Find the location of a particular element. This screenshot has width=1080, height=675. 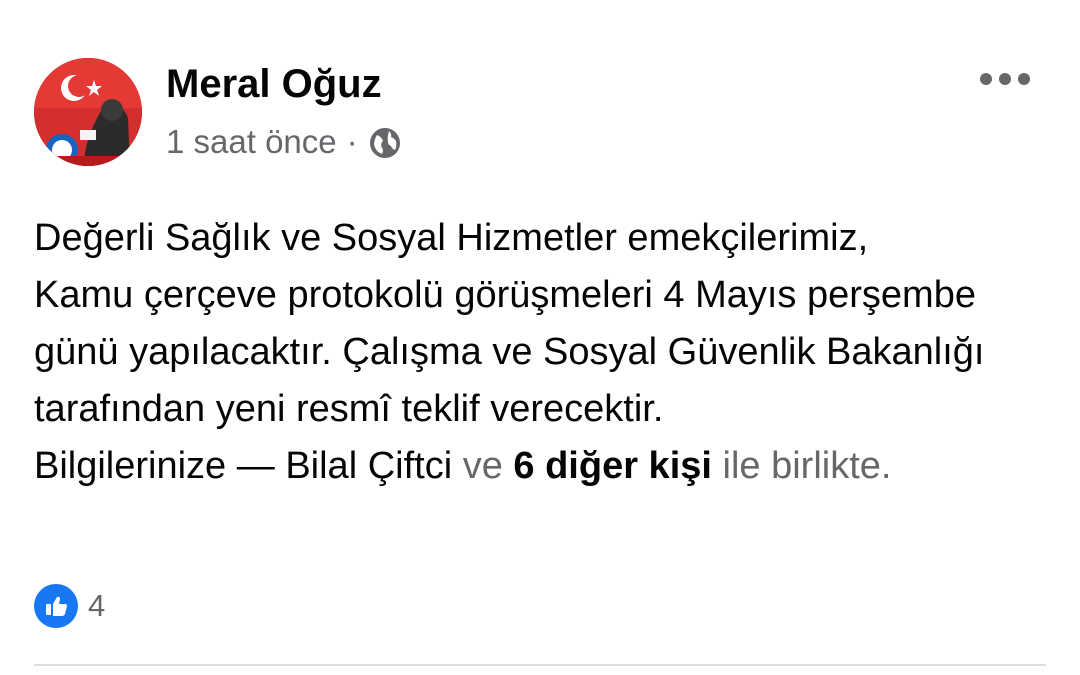

tag-dash: — is located at coordinates (255, 466).